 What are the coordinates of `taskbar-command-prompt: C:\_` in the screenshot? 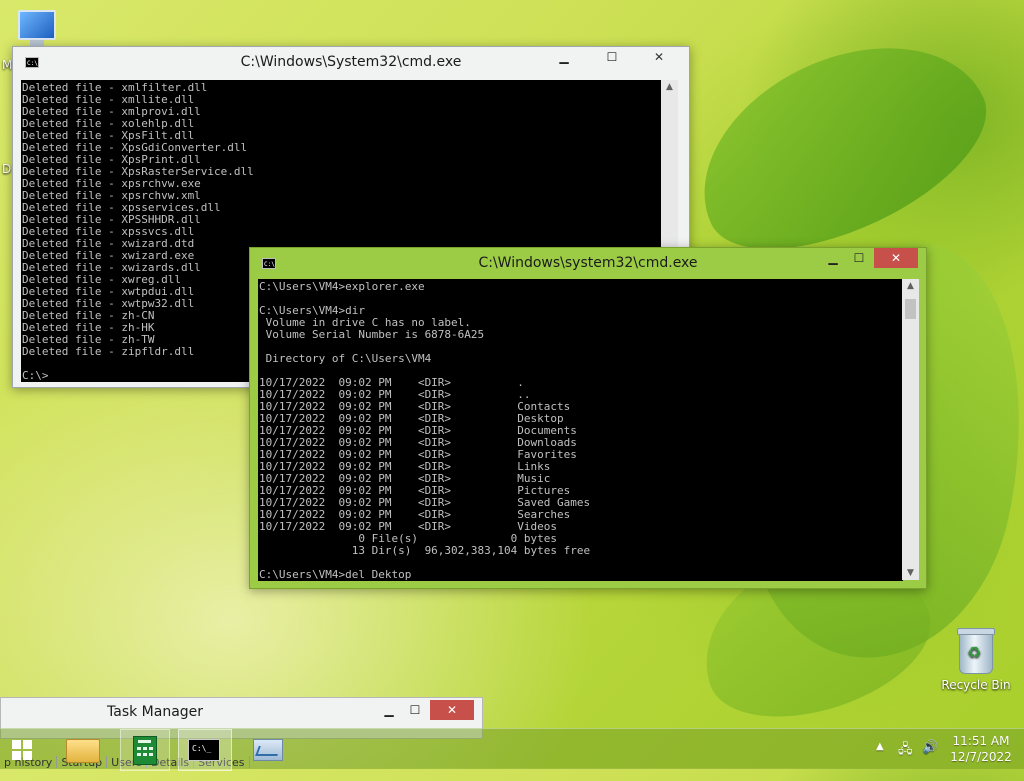 It's located at (205, 750).